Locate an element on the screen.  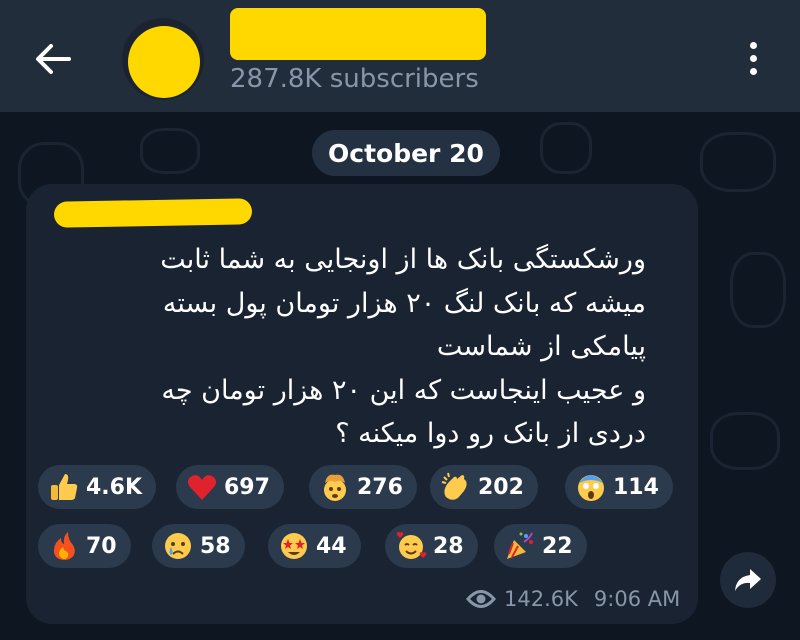
author-redaction is located at coordinates (153, 213).